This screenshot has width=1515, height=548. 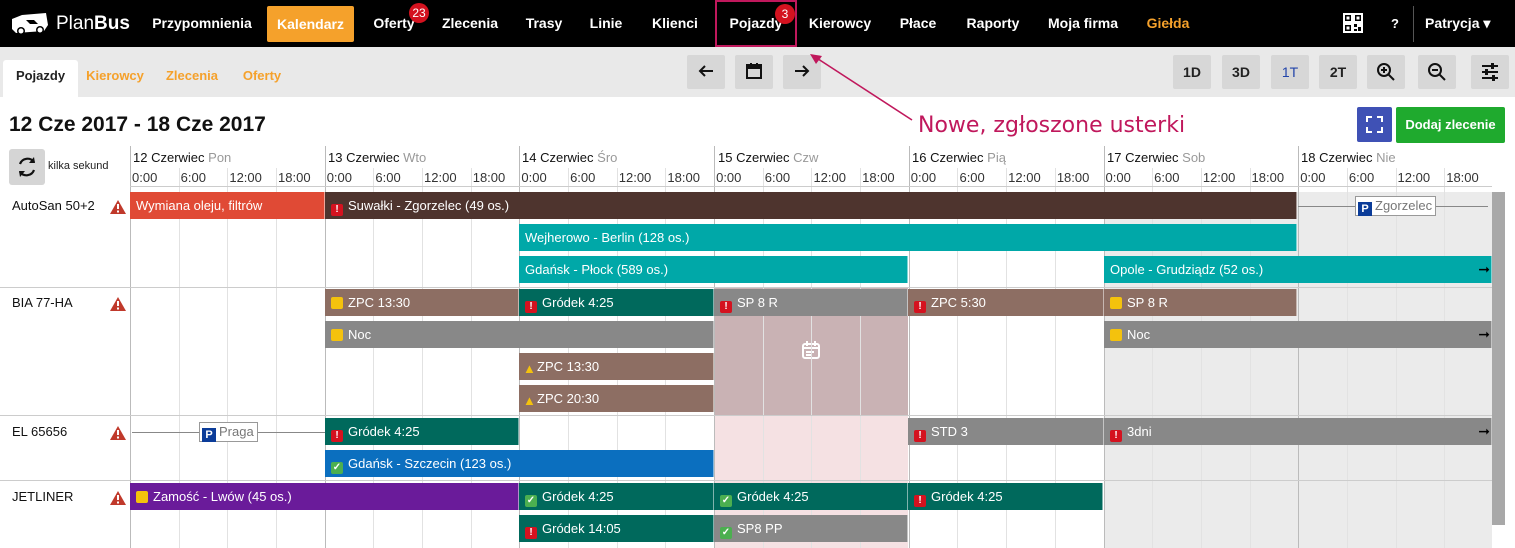 I want to click on nav-gielda: Giełda, so click(x=1168, y=23).